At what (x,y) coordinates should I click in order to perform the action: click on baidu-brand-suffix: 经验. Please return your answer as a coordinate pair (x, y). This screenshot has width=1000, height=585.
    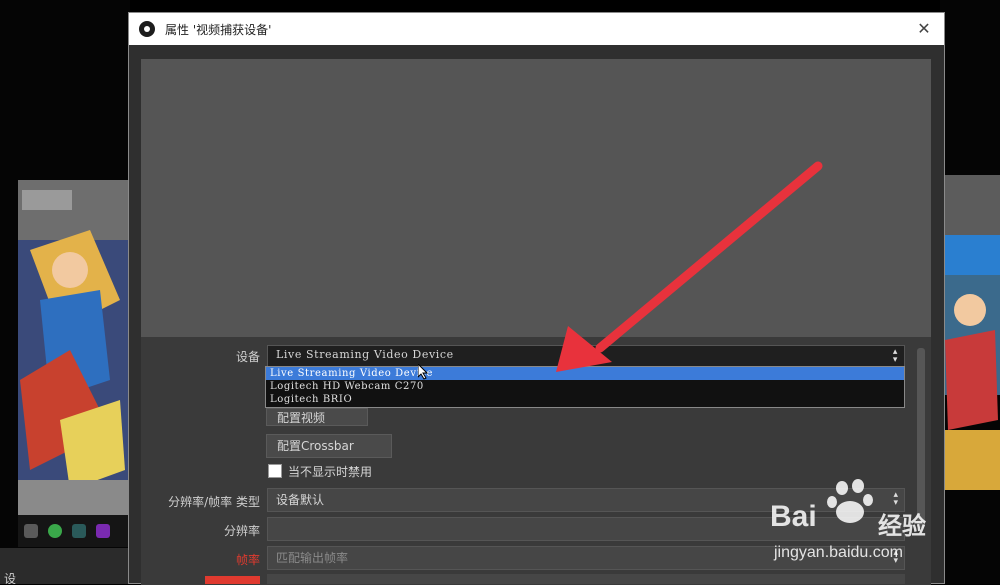
    Looking at the image, I should click on (902, 526).